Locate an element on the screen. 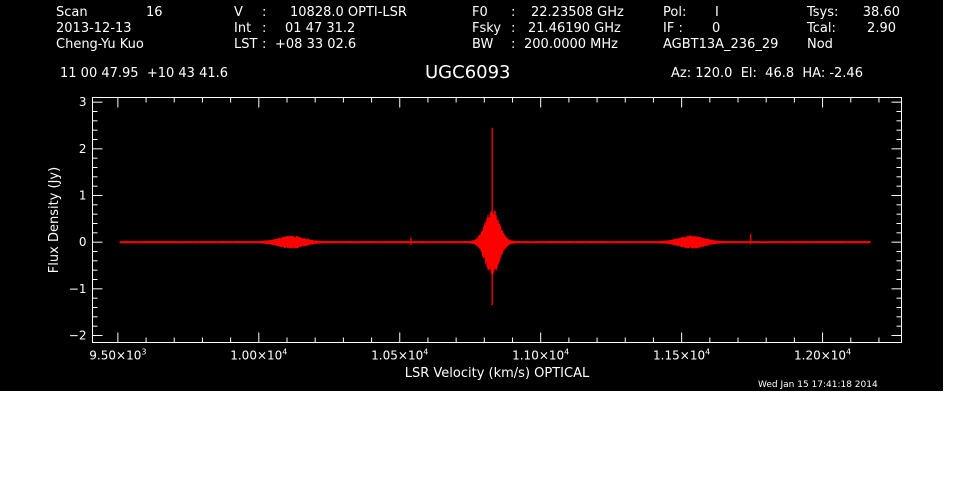 Image resolution: width=962 pixels, height=490 pixels. y-tick-label: 3 is located at coordinates (83, 102).